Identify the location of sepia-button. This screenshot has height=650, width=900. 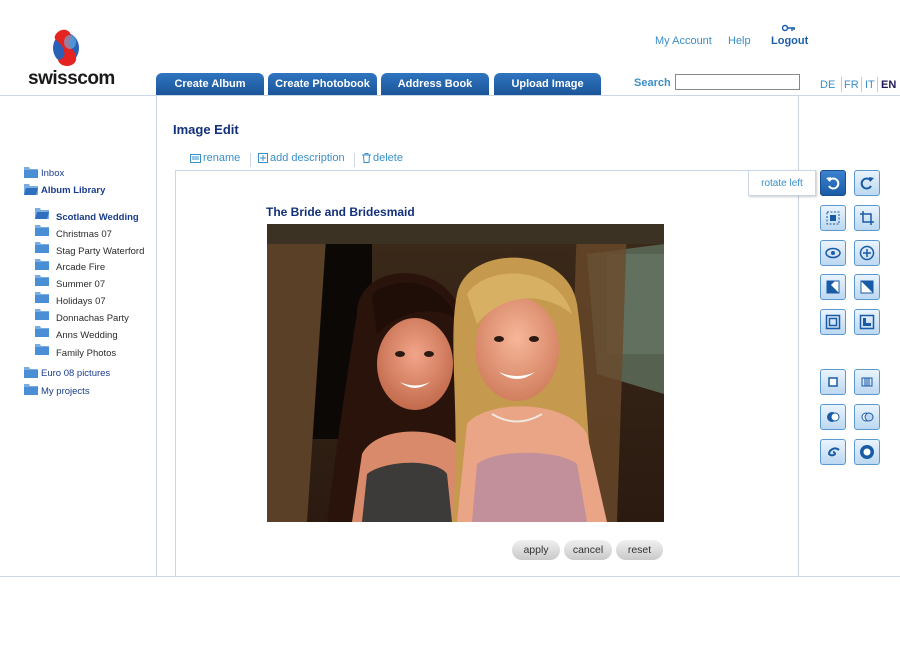
(833, 417).